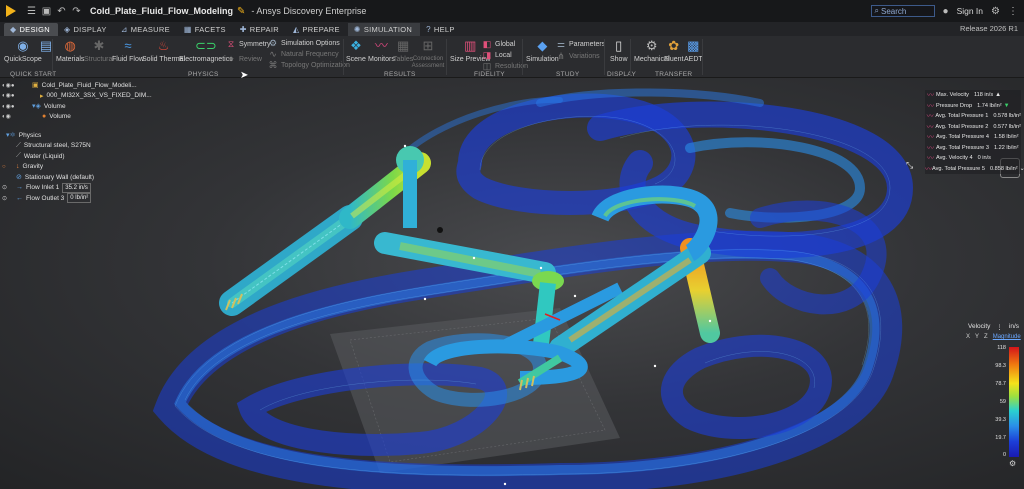 This screenshot has height=489, width=1024. What do you see at coordinates (497, 55) in the screenshot?
I see `local-button: ◨ Local` at bounding box center [497, 55].